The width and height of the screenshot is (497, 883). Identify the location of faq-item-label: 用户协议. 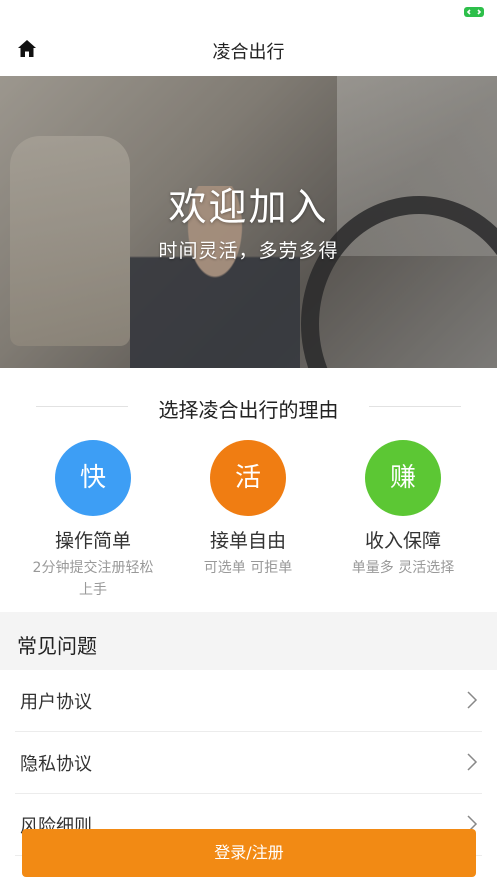
(56, 702).